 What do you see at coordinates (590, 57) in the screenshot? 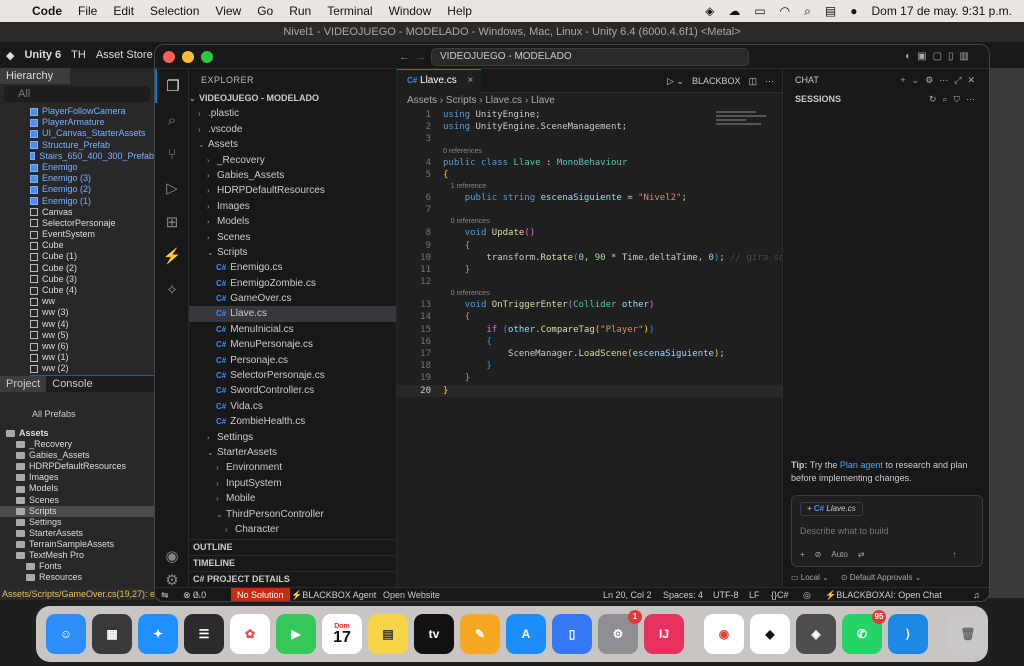
I see `command-center: VIDEOJUEGO - MODELADO` at bounding box center [590, 57].